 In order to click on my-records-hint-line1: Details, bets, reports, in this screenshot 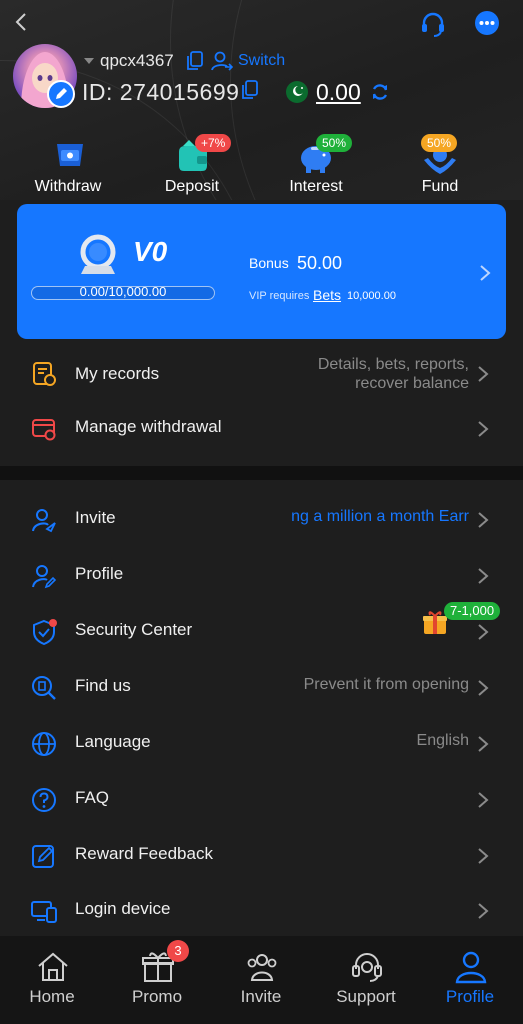, I will do `click(393, 364)`.